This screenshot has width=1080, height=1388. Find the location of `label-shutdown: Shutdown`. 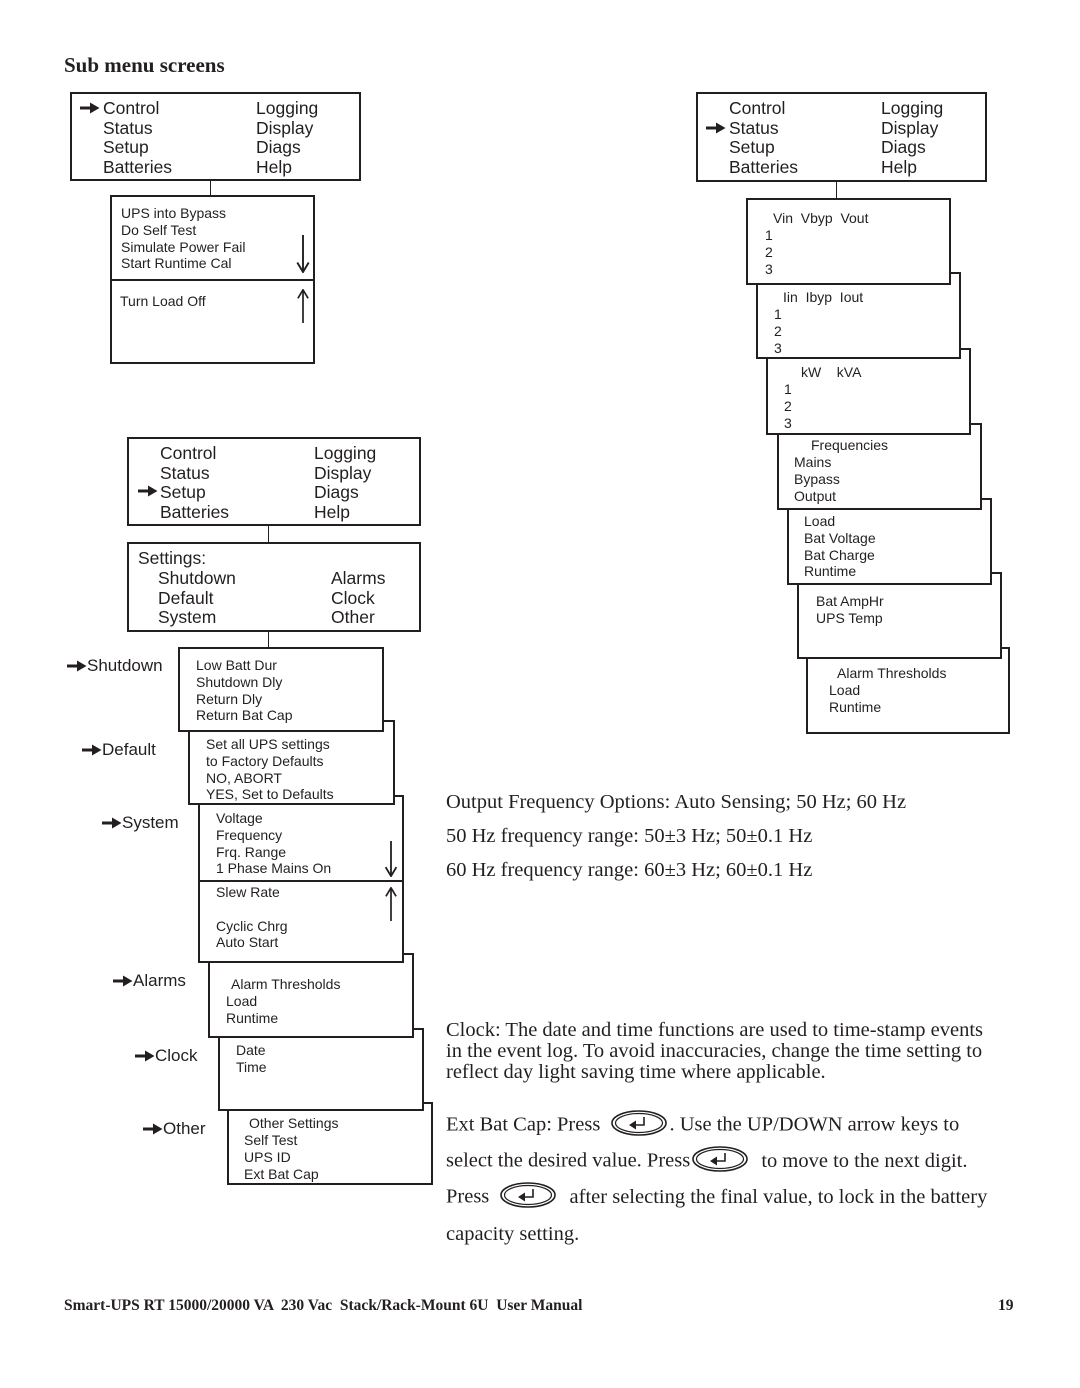

label-shutdown: Shutdown is located at coordinates (115, 666).